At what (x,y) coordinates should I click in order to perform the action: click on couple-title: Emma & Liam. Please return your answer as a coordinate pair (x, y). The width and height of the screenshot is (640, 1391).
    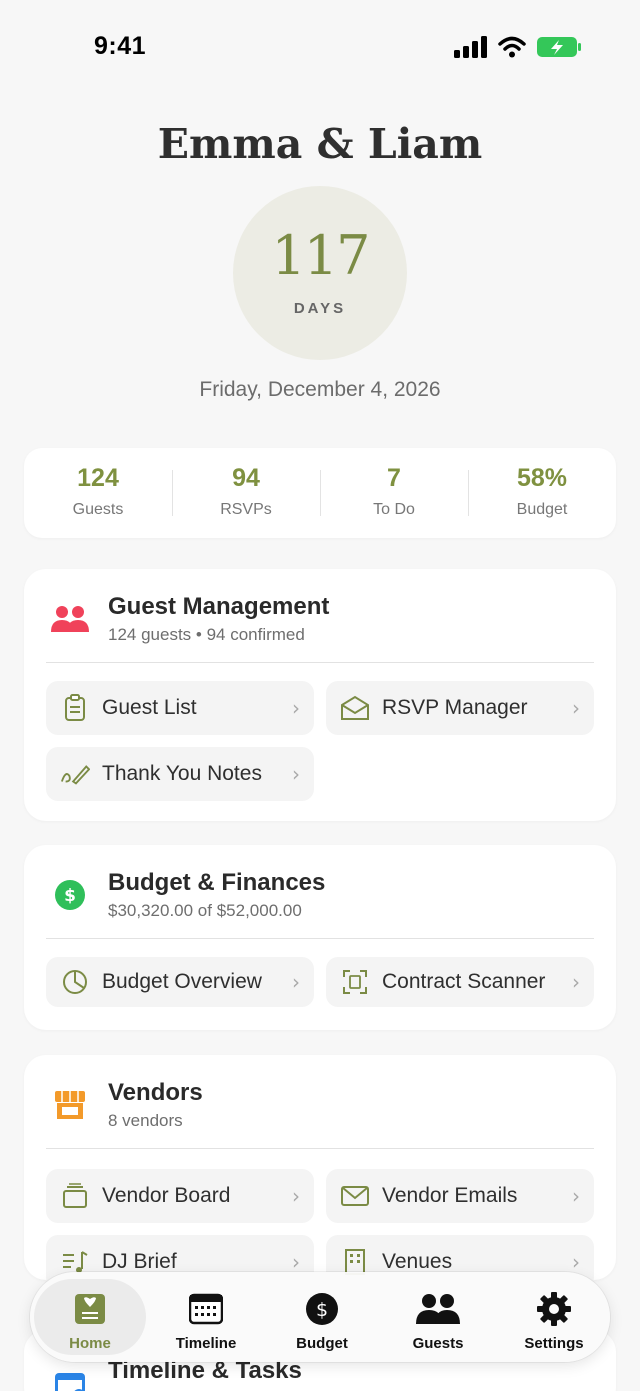
    Looking at the image, I should click on (320, 144).